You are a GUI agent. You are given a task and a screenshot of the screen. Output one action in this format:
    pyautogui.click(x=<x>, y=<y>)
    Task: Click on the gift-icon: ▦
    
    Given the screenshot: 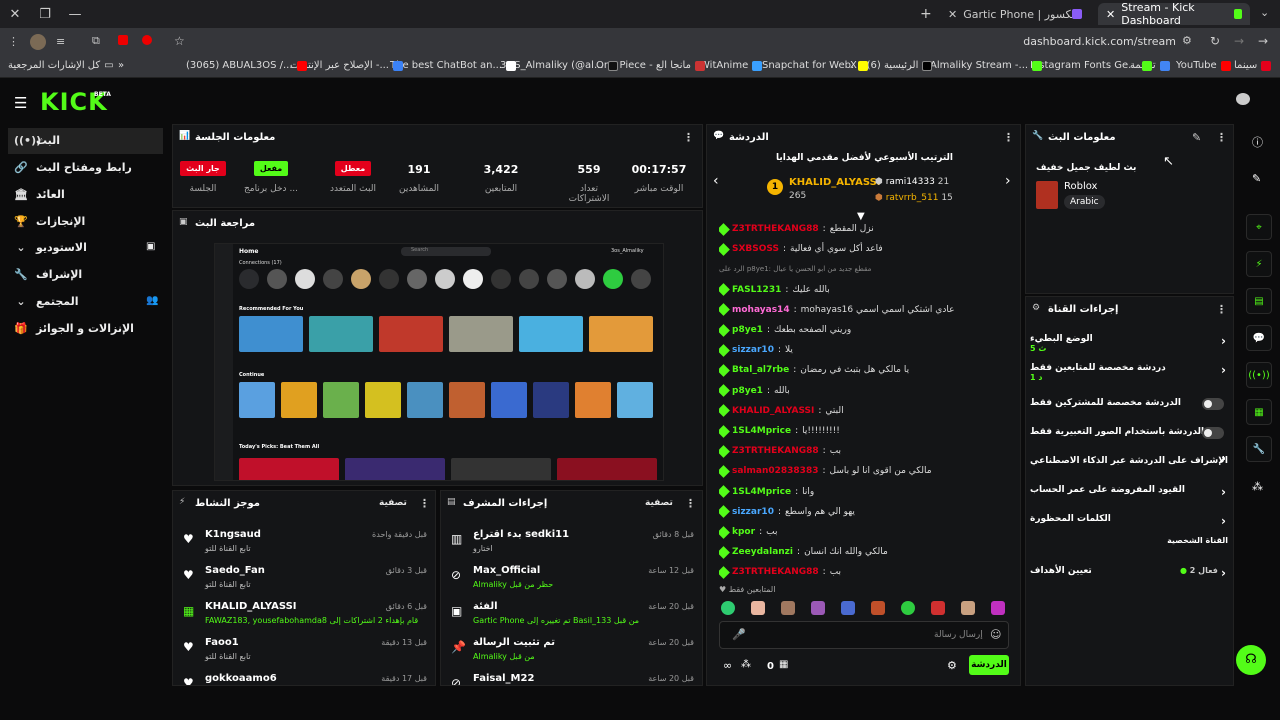 What is the action you would take?
    pyautogui.click(x=783, y=664)
    